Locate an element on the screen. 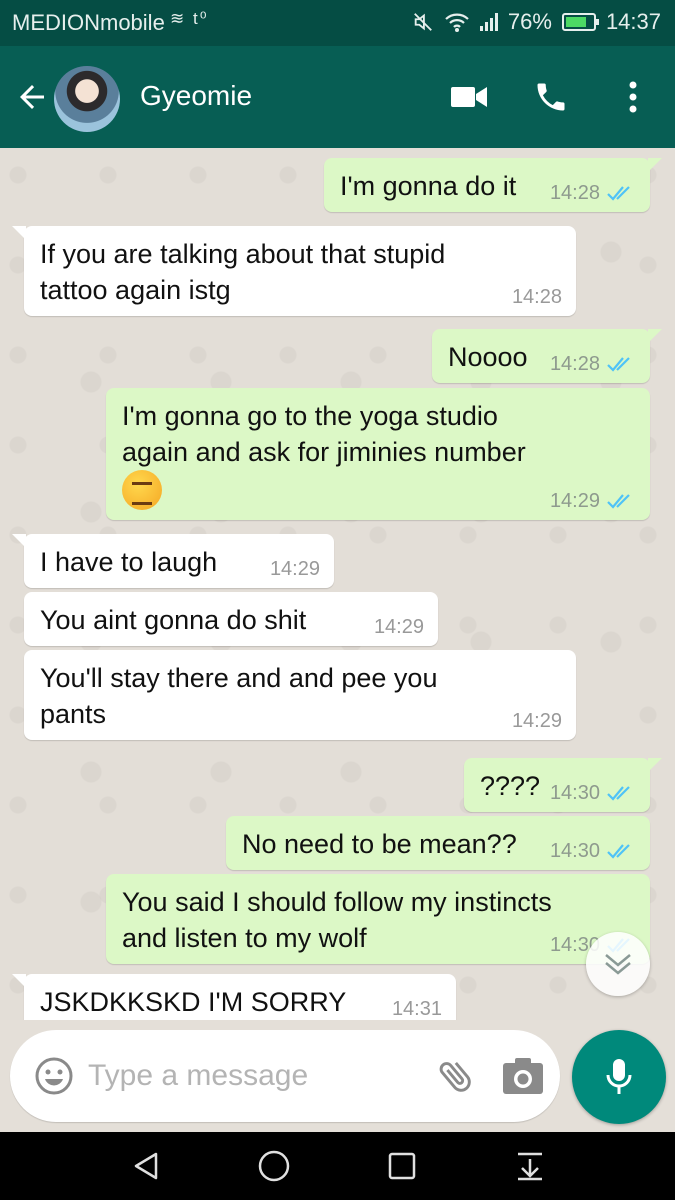 This screenshot has width=675, height=1200. message-line: pants is located at coordinates (73, 714).